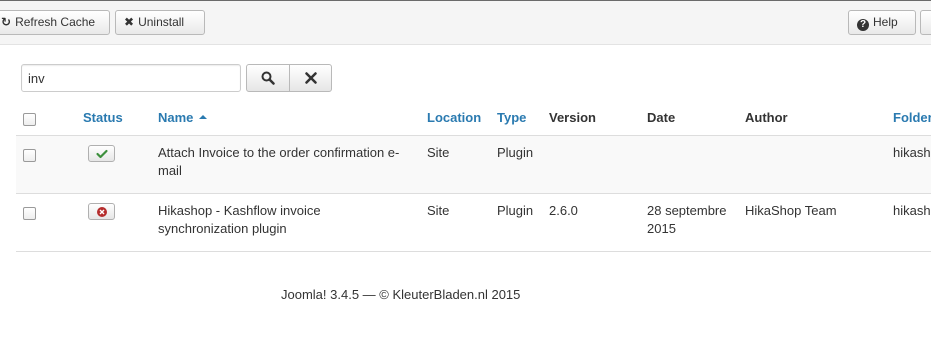 Image resolution: width=931 pixels, height=357 pixels. I want to click on check-icon, so click(101, 153).